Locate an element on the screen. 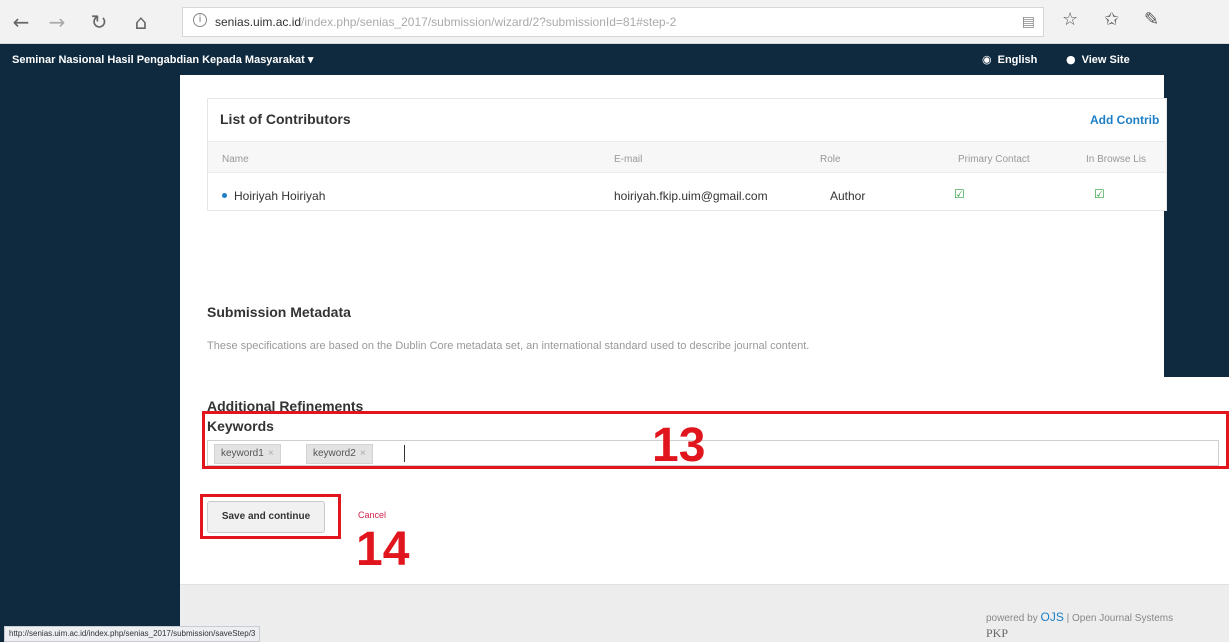 This screenshot has width=1229, height=642. keywords-highlight-box is located at coordinates (715, 440).